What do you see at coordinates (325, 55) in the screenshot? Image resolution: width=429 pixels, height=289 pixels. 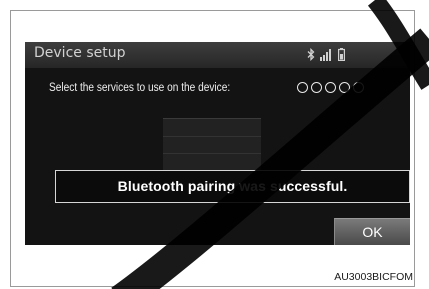 I see `signal-strength-icon` at bounding box center [325, 55].